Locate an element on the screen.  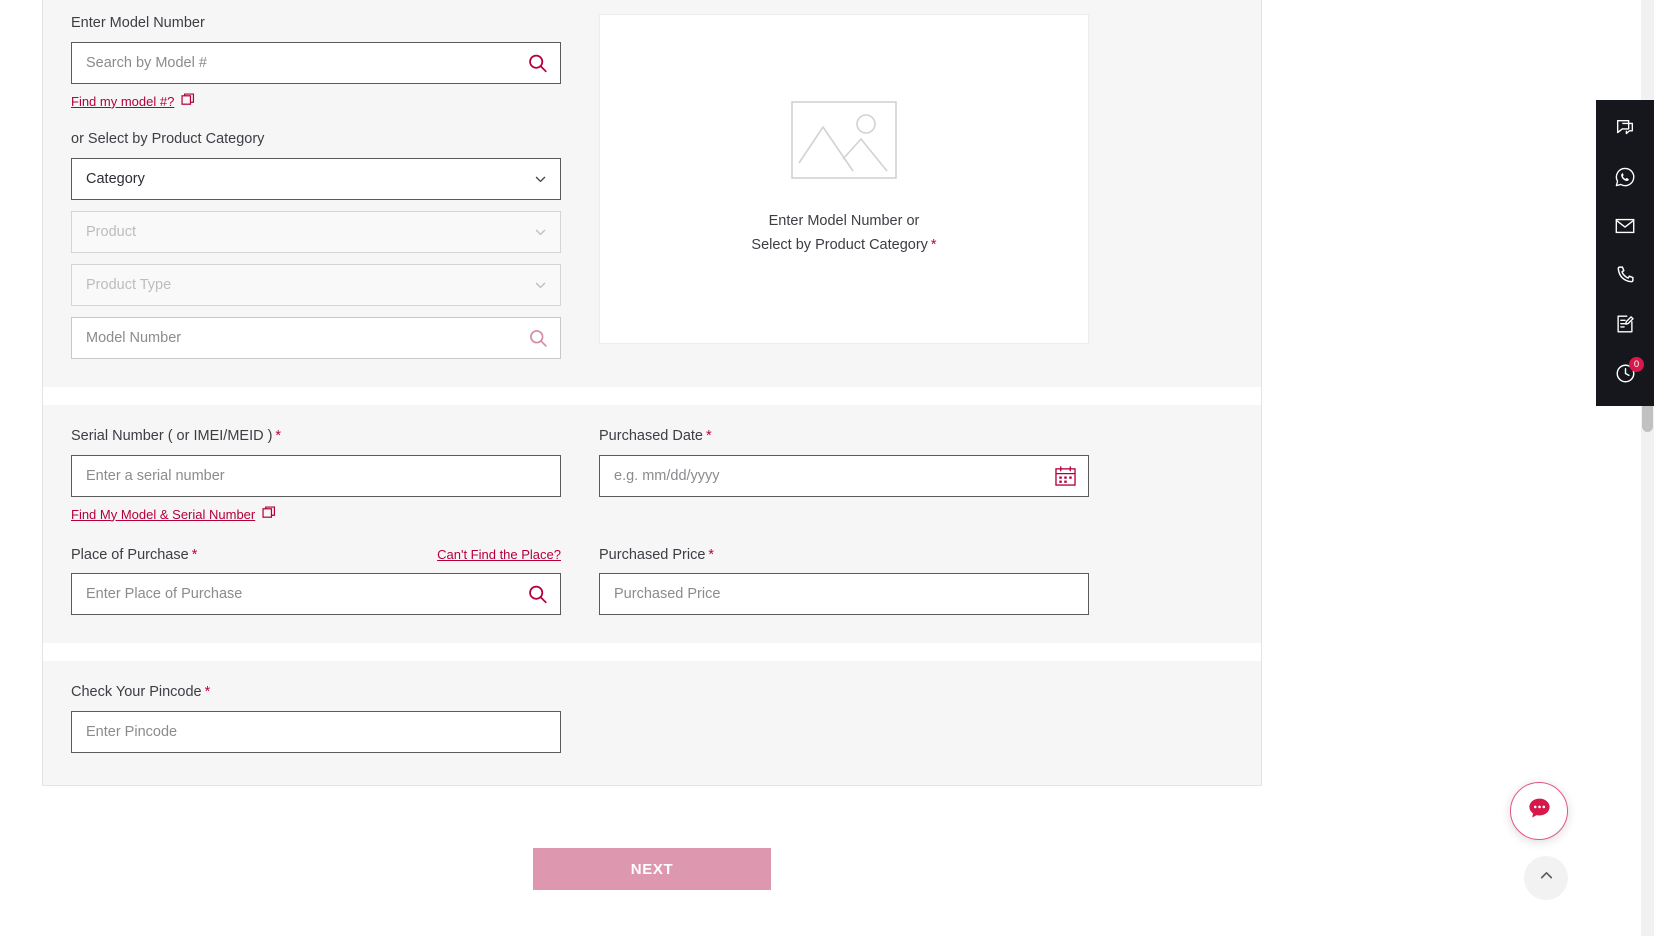
place-of-purchase-wrap is located at coordinates (316, 594).